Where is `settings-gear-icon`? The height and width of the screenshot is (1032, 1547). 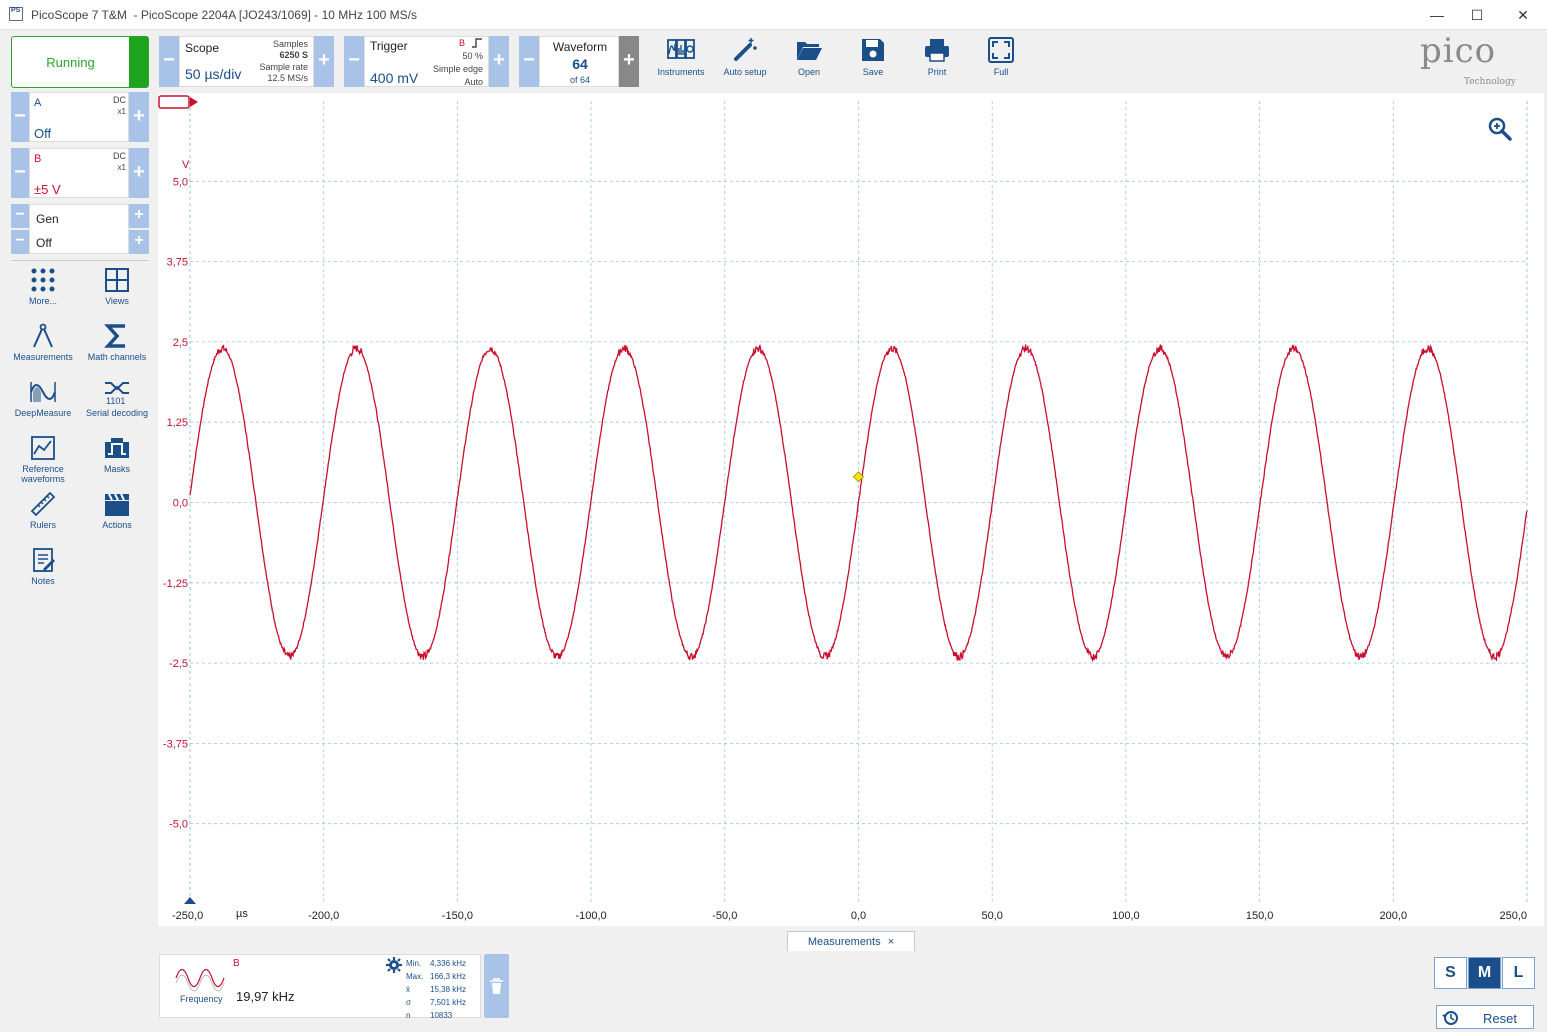 settings-gear-icon is located at coordinates (394, 965).